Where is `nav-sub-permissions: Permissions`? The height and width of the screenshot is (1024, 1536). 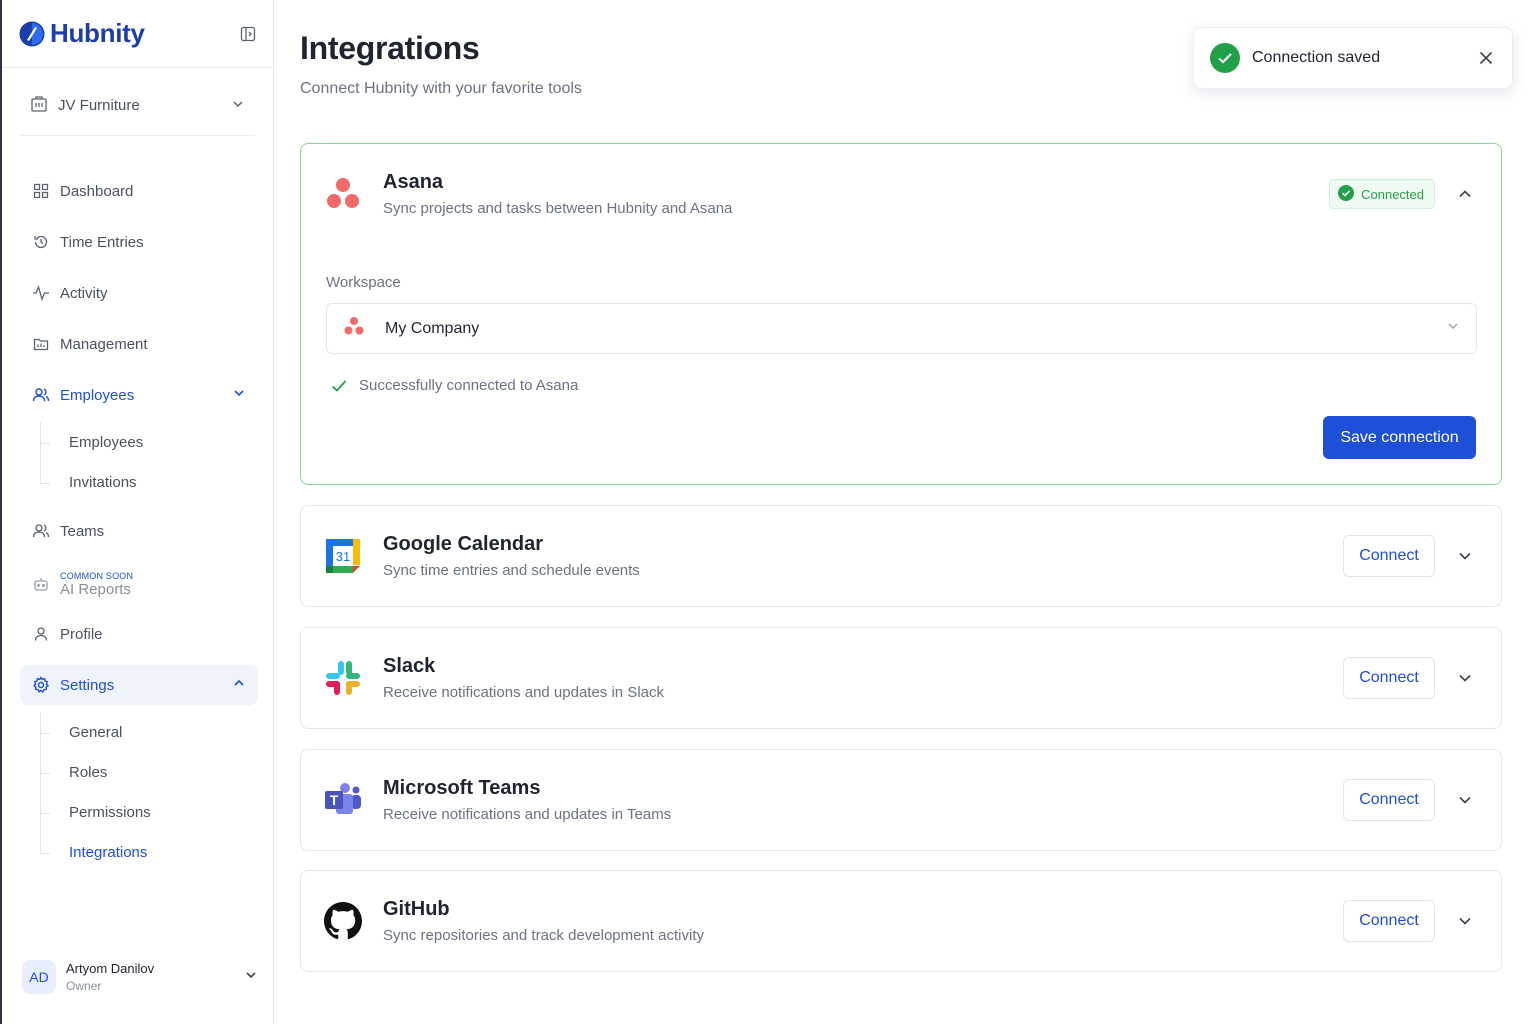 nav-sub-permissions: Permissions is located at coordinates (110, 812).